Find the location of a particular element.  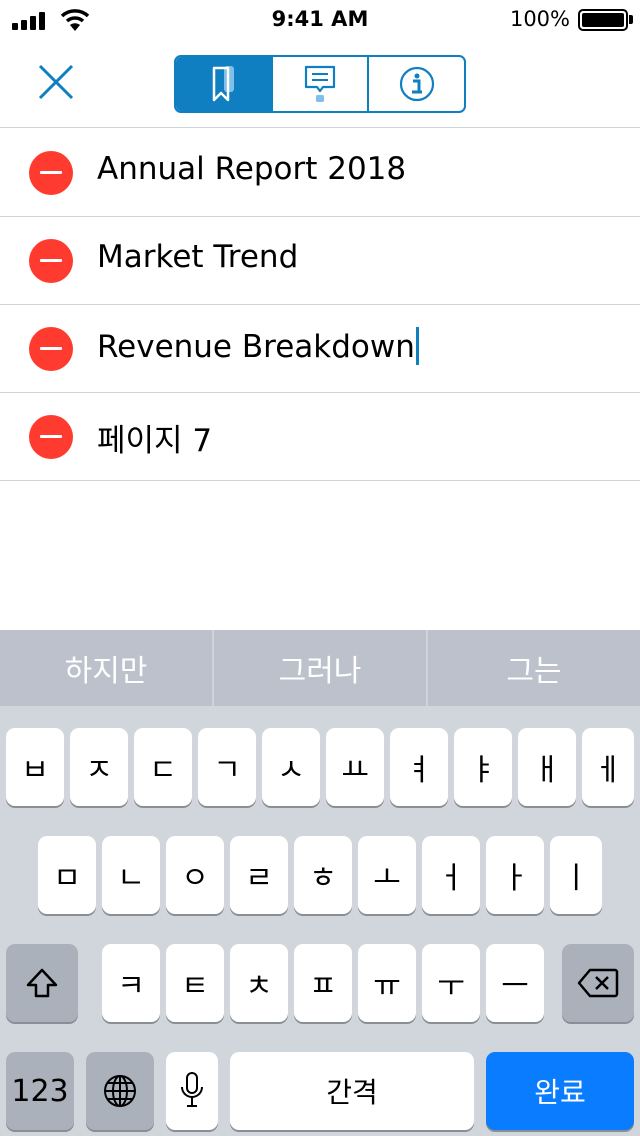

view-segmented-control is located at coordinates (320, 84).